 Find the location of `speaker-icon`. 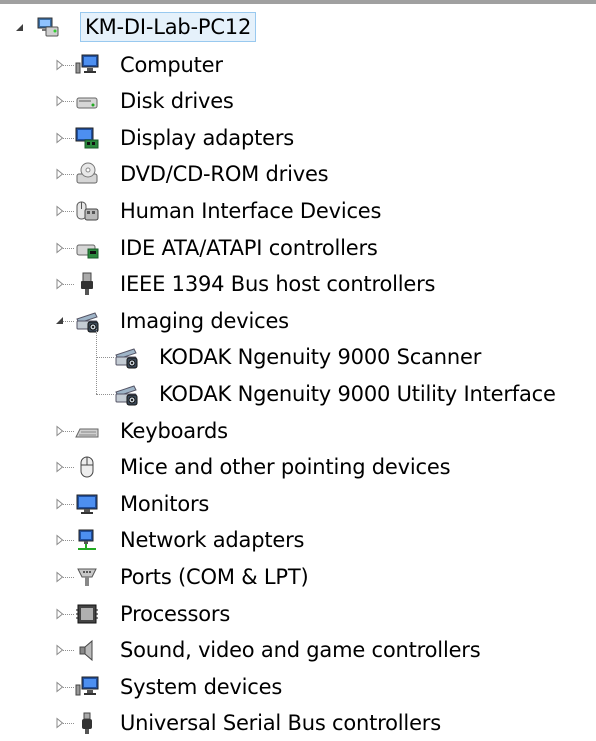

speaker-icon is located at coordinates (87, 650).